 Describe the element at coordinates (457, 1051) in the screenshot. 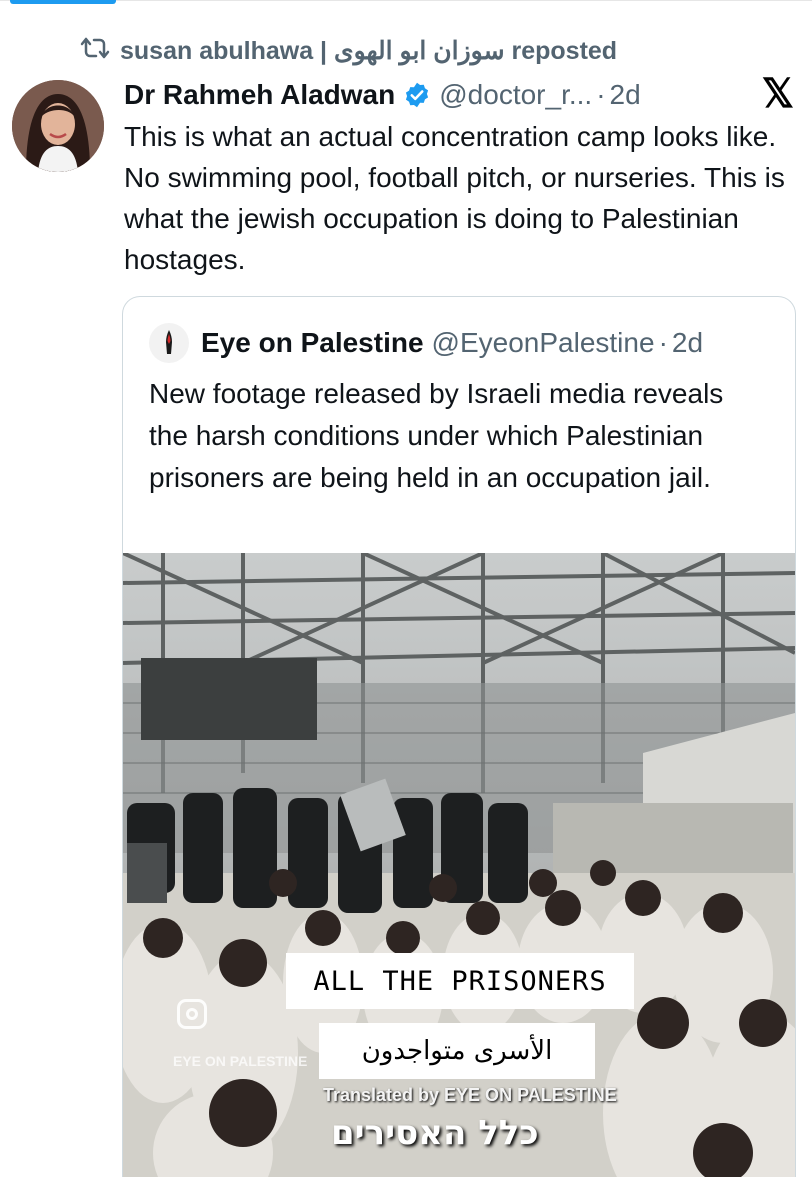

I see `caption-arabic: الأسرى متواجدون` at that location.